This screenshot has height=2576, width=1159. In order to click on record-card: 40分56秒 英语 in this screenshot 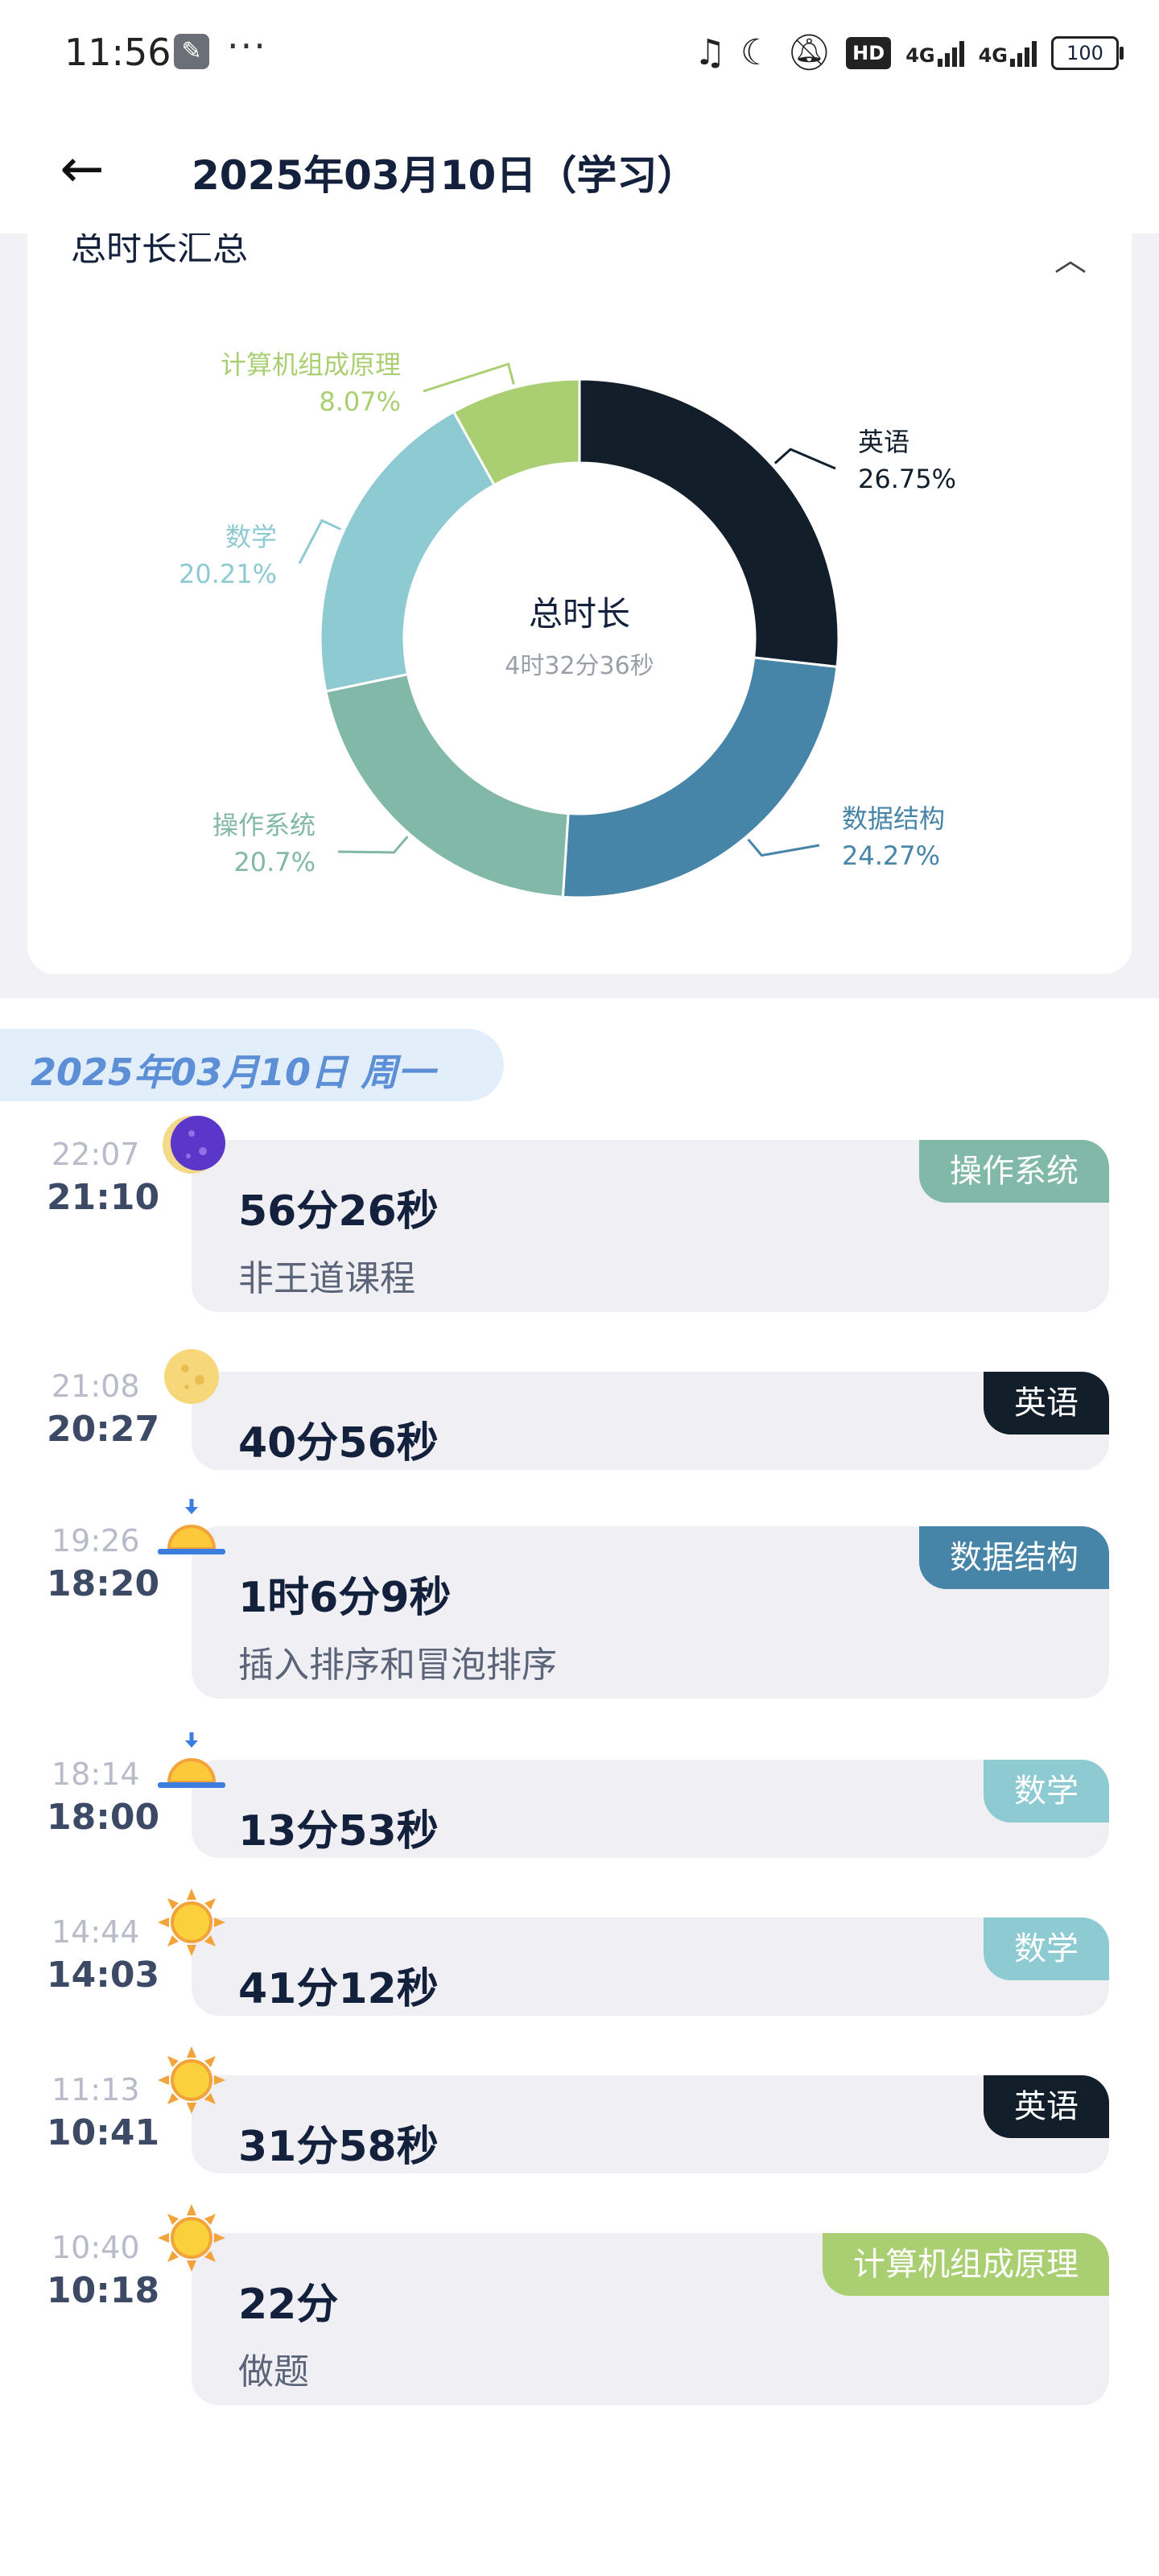, I will do `click(650, 1421)`.